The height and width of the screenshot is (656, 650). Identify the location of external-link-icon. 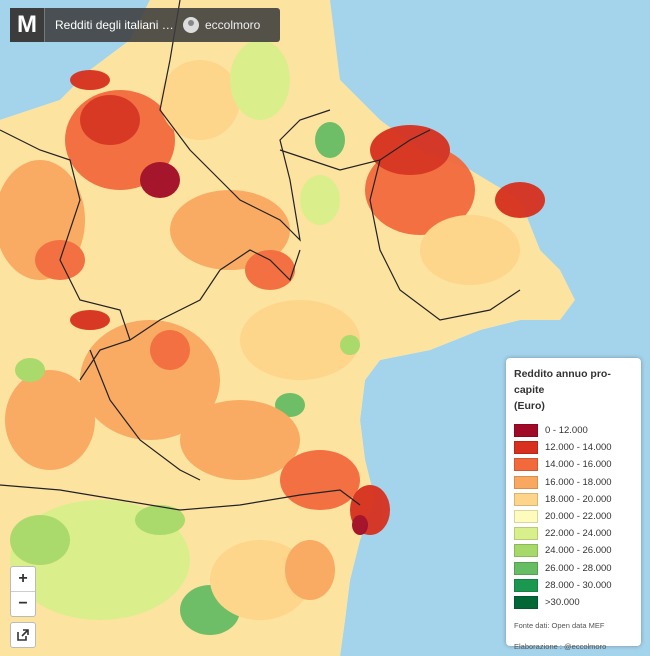
(23, 635).